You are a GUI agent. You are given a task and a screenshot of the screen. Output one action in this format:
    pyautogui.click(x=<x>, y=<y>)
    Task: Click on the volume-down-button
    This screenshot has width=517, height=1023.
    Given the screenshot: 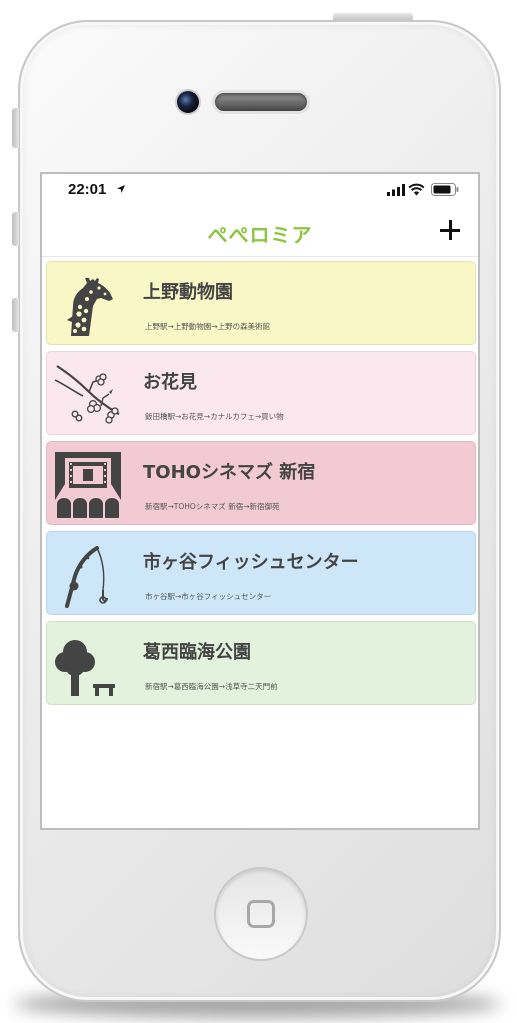 What is the action you would take?
    pyautogui.click(x=15, y=315)
    